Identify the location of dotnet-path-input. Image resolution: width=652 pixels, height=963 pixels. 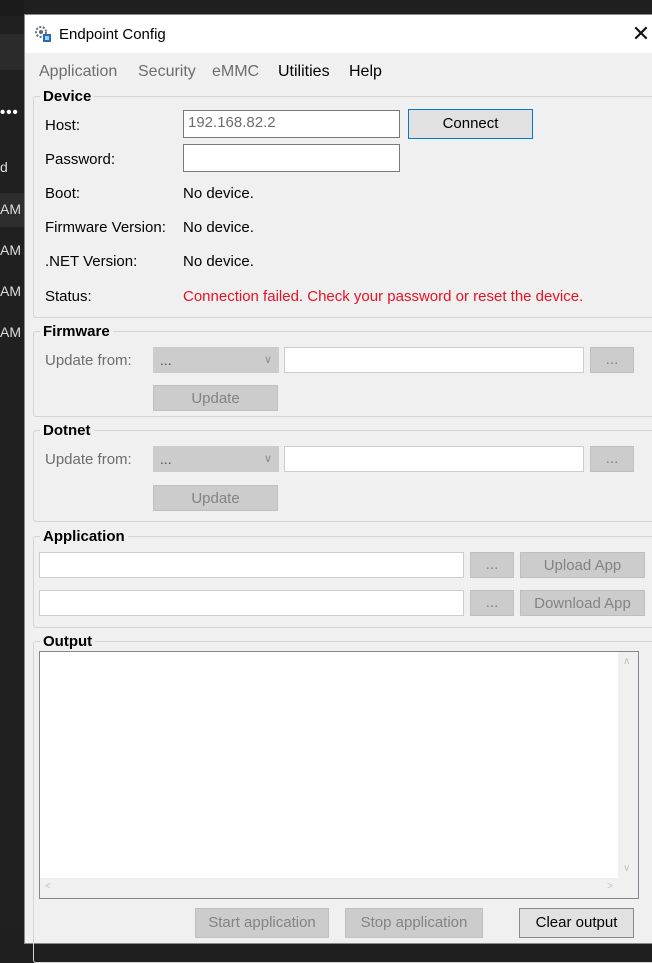
(434, 459).